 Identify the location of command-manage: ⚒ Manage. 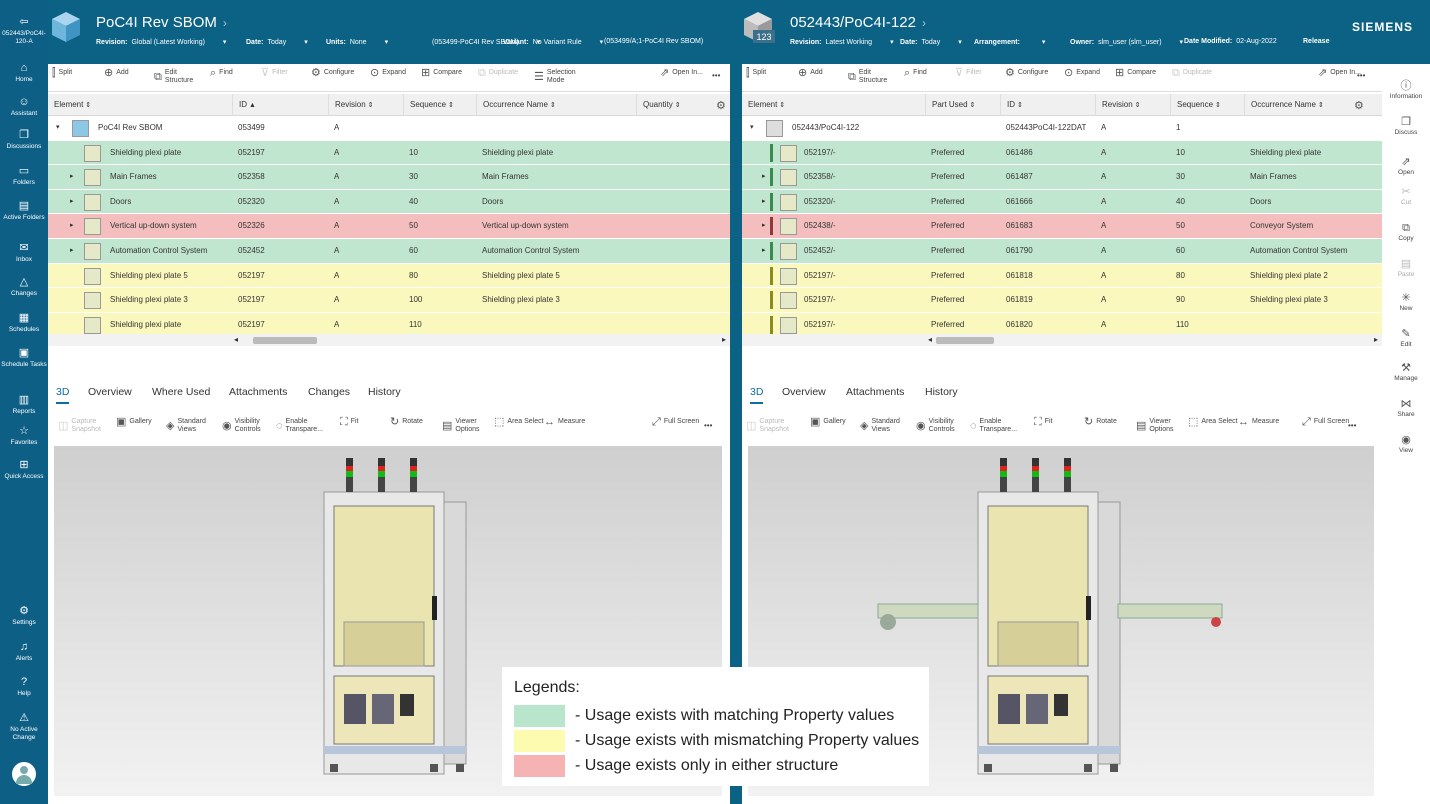
(1406, 372).